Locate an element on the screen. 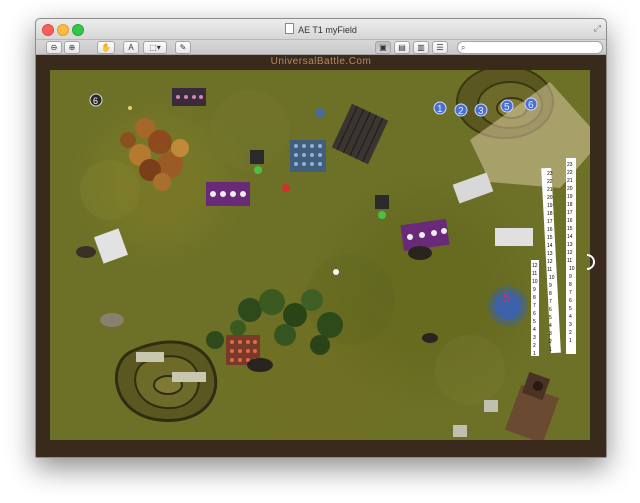 The height and width of the screenshot is (503, 640). zoom-out-button: ⊖ is located at coordinates (54, 47).